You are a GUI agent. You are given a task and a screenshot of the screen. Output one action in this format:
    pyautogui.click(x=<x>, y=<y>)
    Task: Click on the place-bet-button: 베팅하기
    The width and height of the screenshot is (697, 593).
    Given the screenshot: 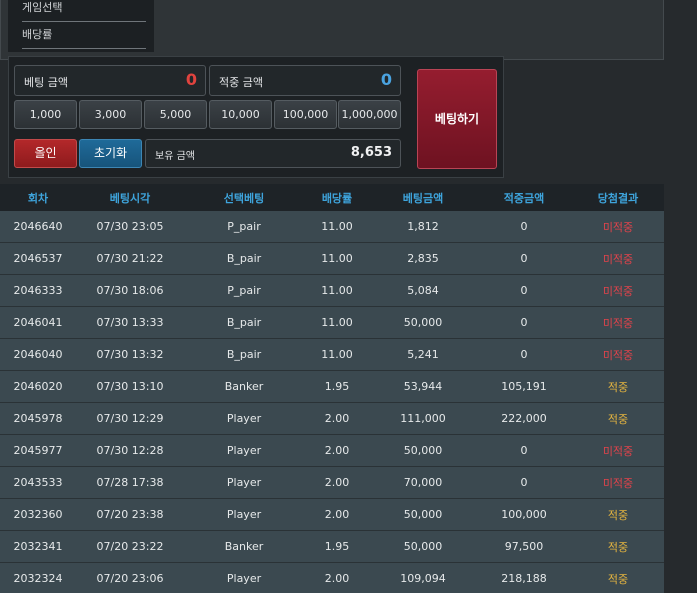 What is the action you would take?
    pyautogui.click(x=457, y=119)
    